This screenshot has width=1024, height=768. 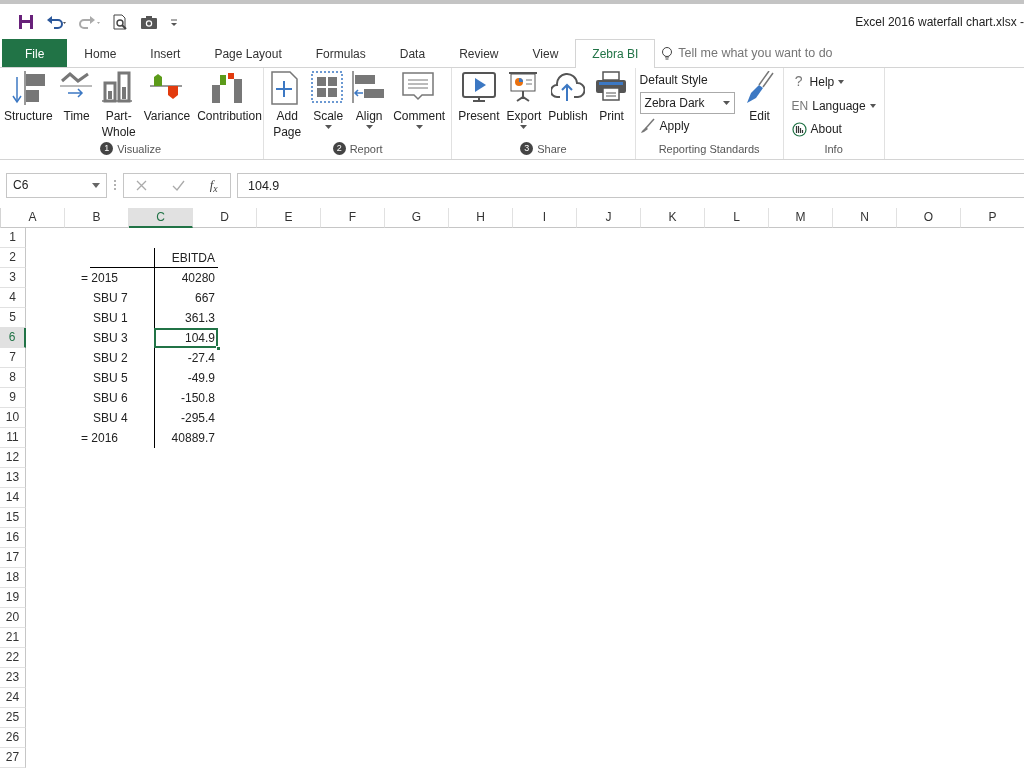 I want to click on column-header: M, so click(x=801, y=218).